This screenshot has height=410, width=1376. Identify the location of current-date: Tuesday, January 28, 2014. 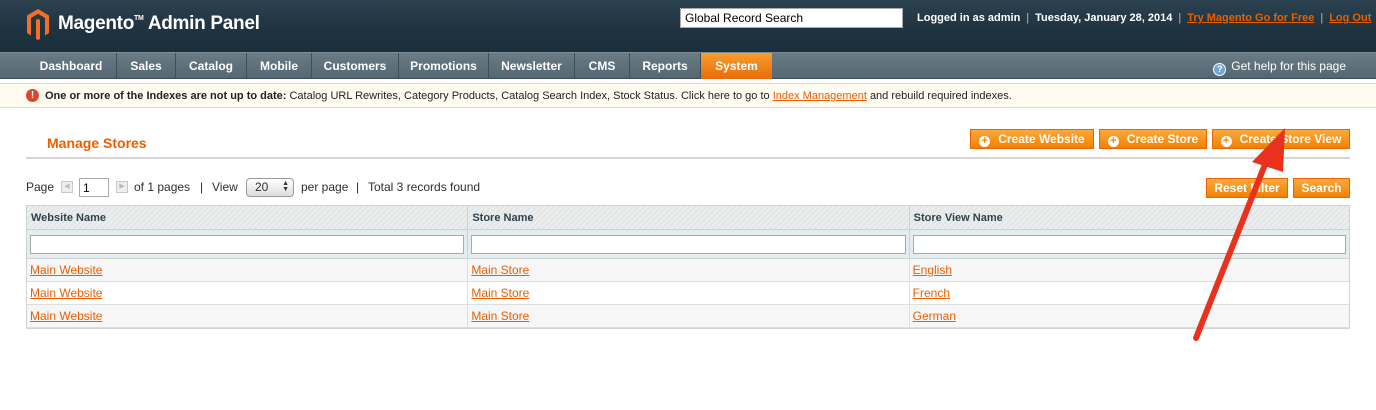
(1104, 18).